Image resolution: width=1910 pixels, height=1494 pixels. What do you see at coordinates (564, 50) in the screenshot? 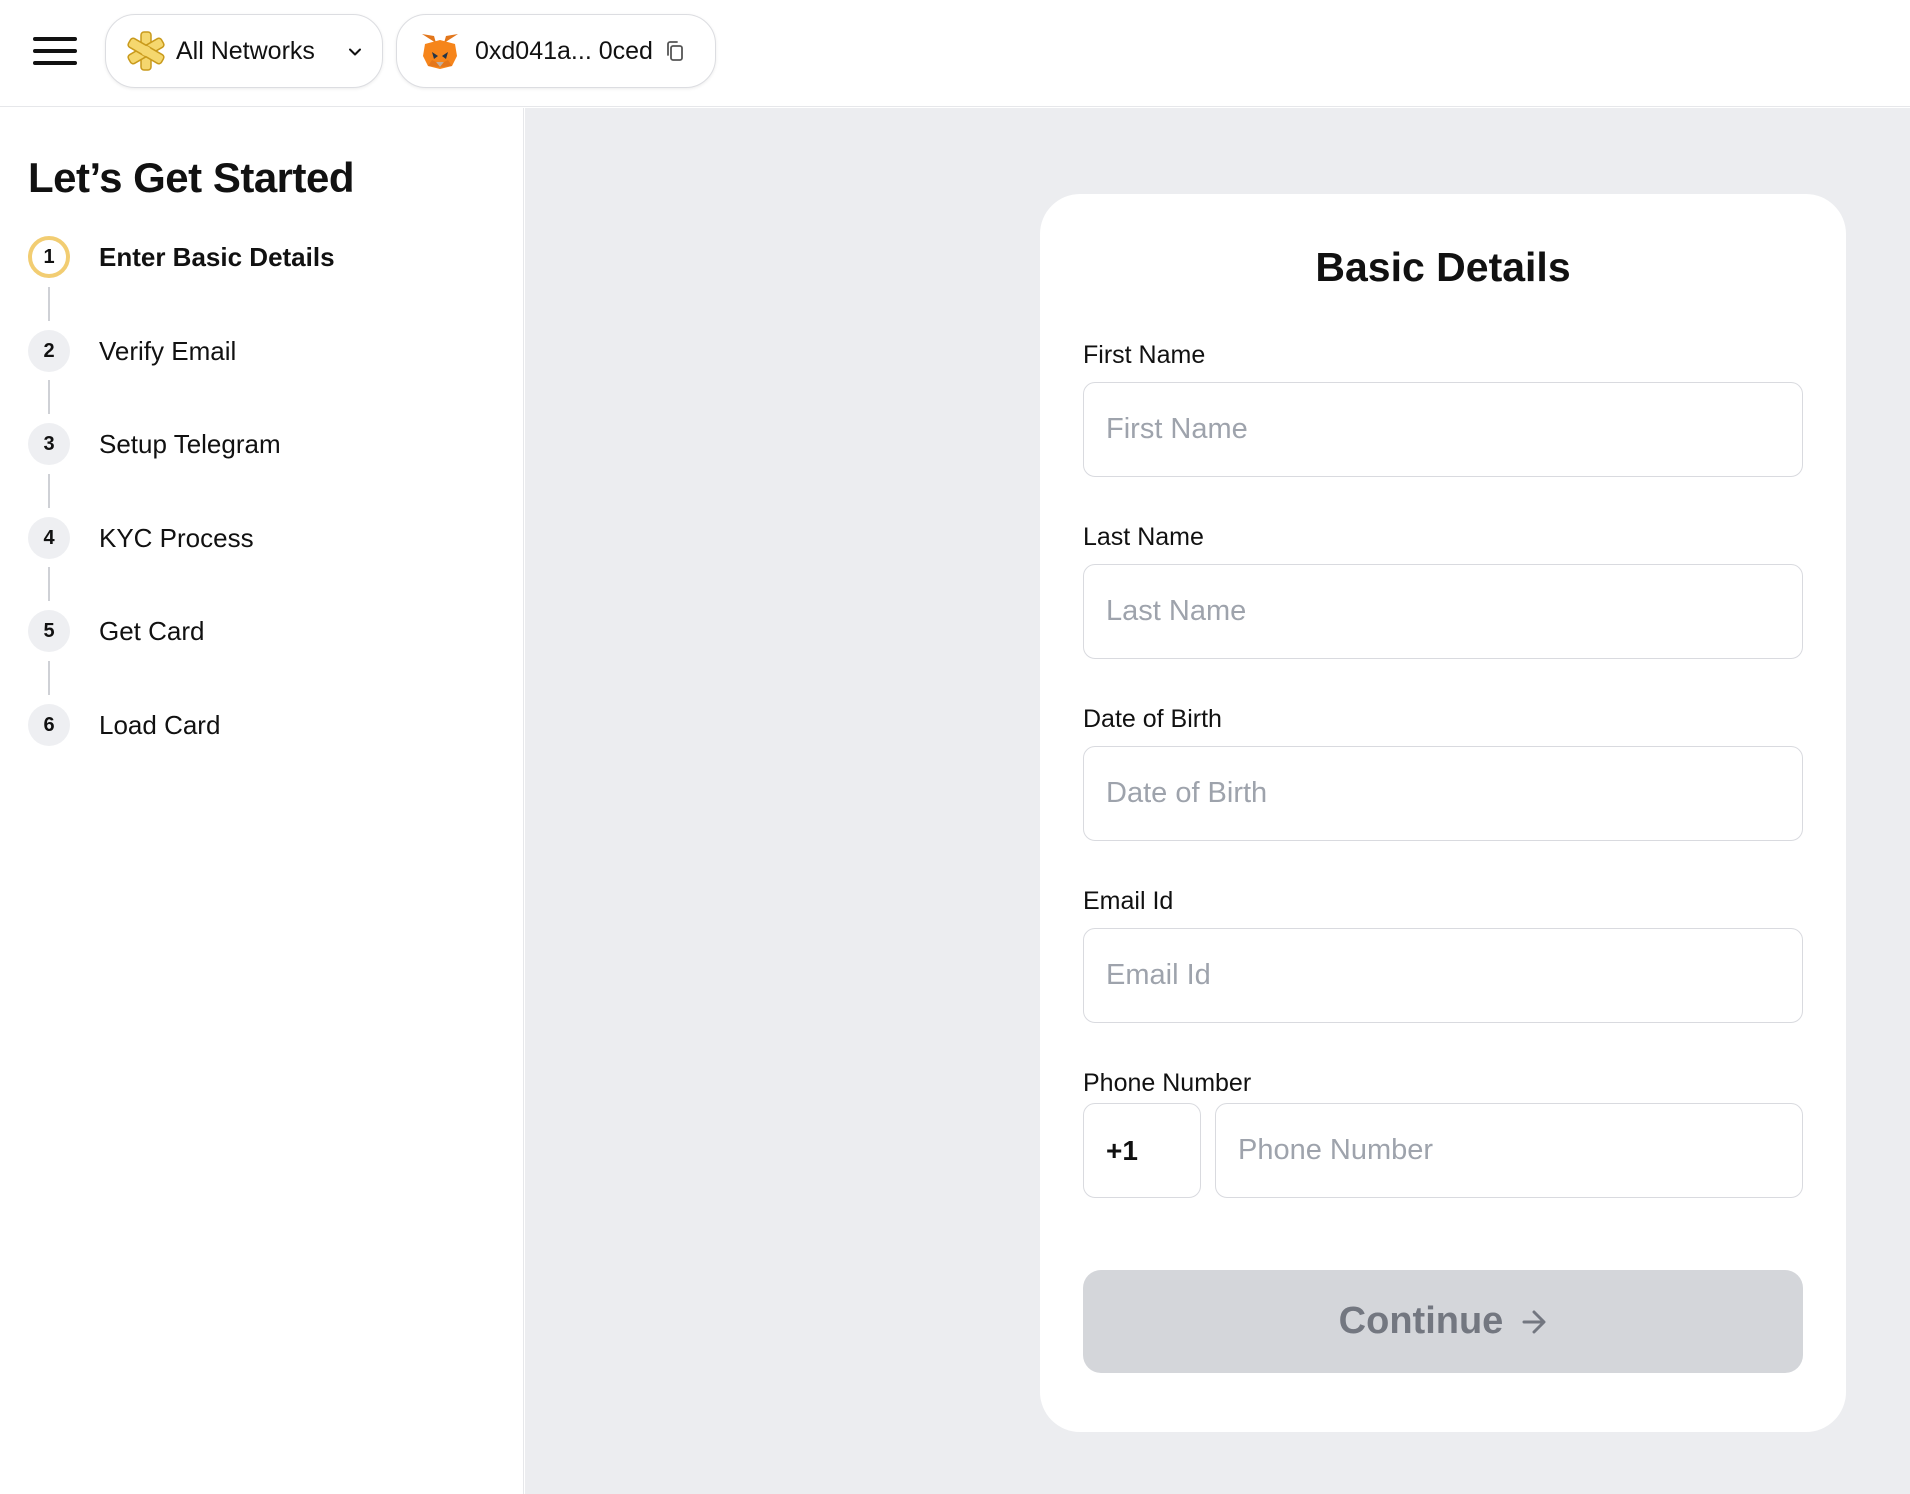
I see `wallet-address: 0xd041a... 0ced` at bounding box center [564, 50].